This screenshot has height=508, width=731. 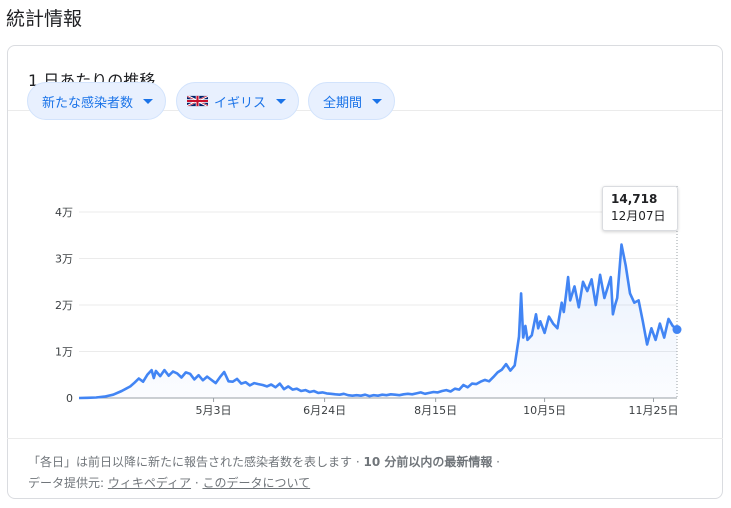 I want to click on chart-tooltip: 14,718 12月07日, so click(x=640, y=208).